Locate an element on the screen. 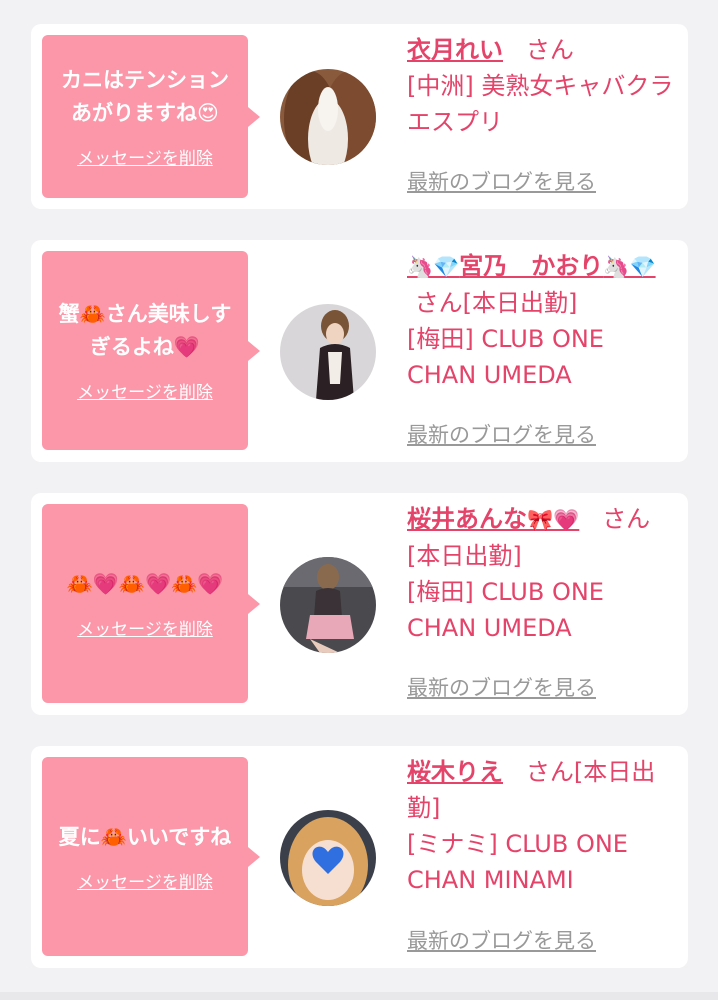 The image size is (718, 1000). message-bubble: 蟹🦀さん美味しす ぎるよね💗 メッセージを削除 is located at coordinates (151, 350).